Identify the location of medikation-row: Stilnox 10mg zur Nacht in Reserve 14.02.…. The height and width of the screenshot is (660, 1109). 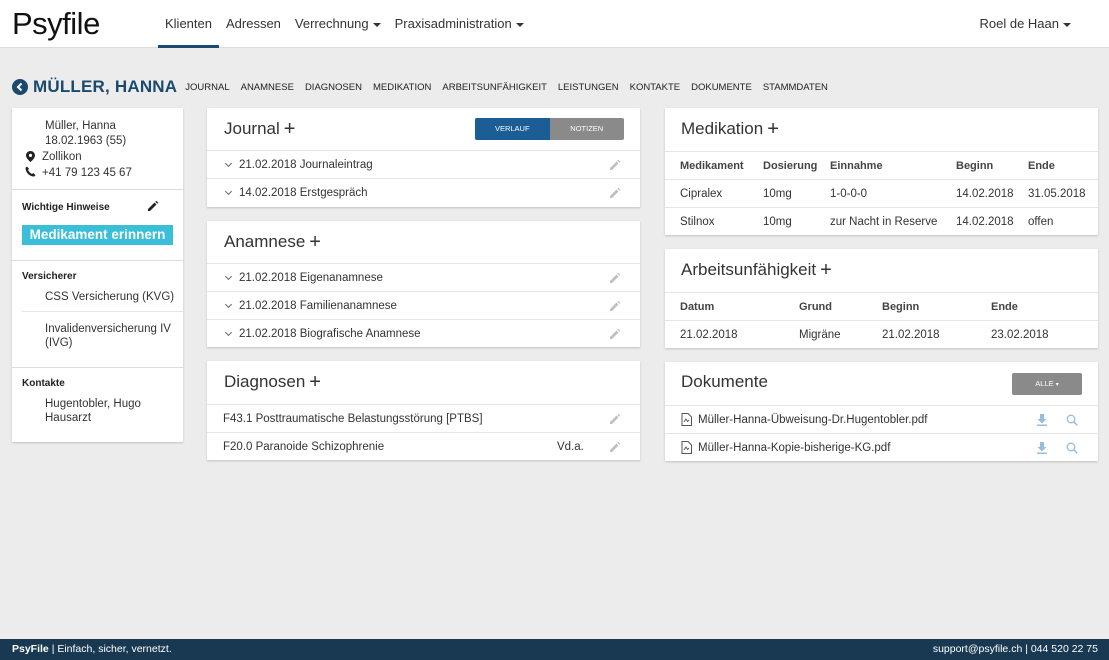
(881, 221).